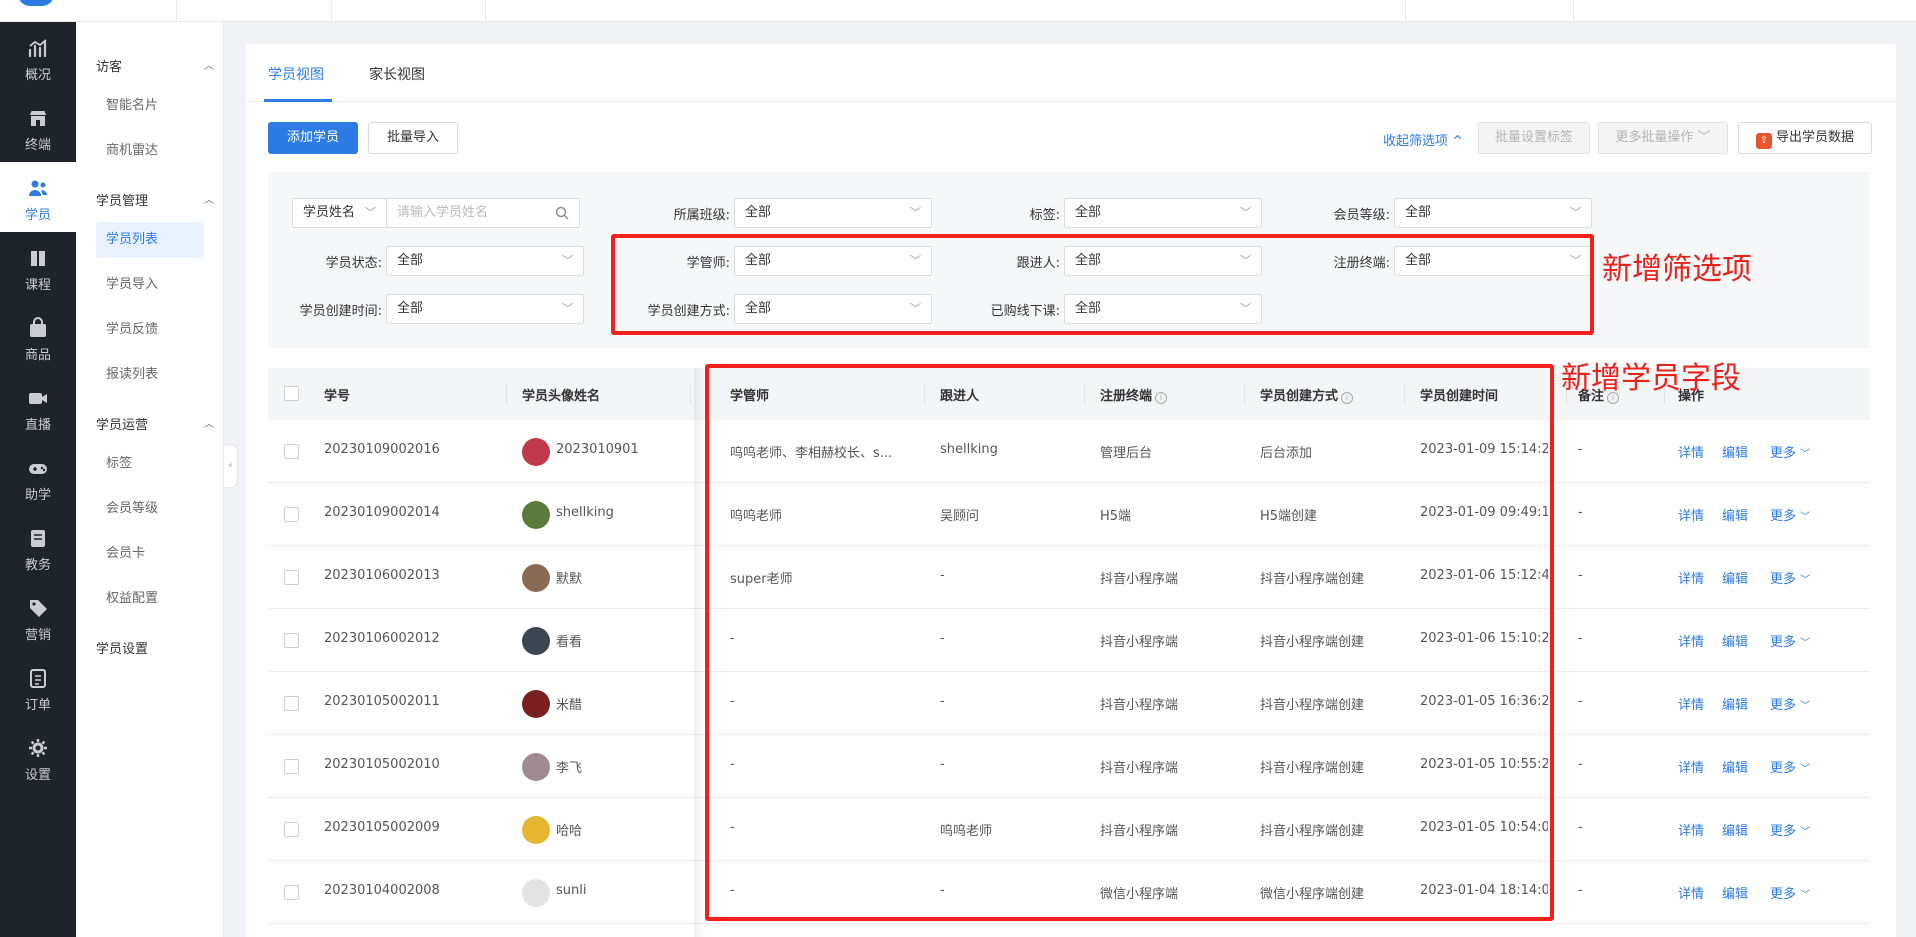 Image resolution: width=1916 pixels, height=937 pixels. Describe the element at coordinates (1534, 138) in the screenshot. I see `batch-tag-button: 批量设置标签` at that location.